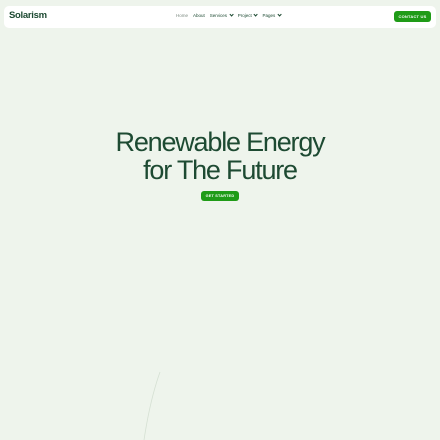 The width and height of the screenshot is (440, 440). I want to click on decorative-curve, so click(152, 405).